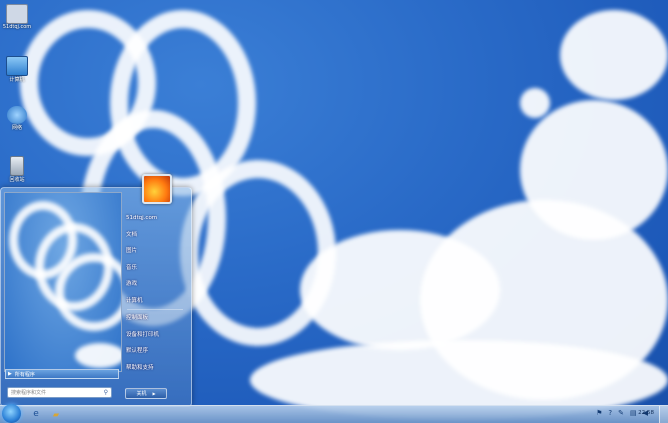 The width and height of the screenshot is (668, 423). What do you see at coordinates (157, 189) in the screenshot?
I see `user-picture` at bounding box center [157, 189].